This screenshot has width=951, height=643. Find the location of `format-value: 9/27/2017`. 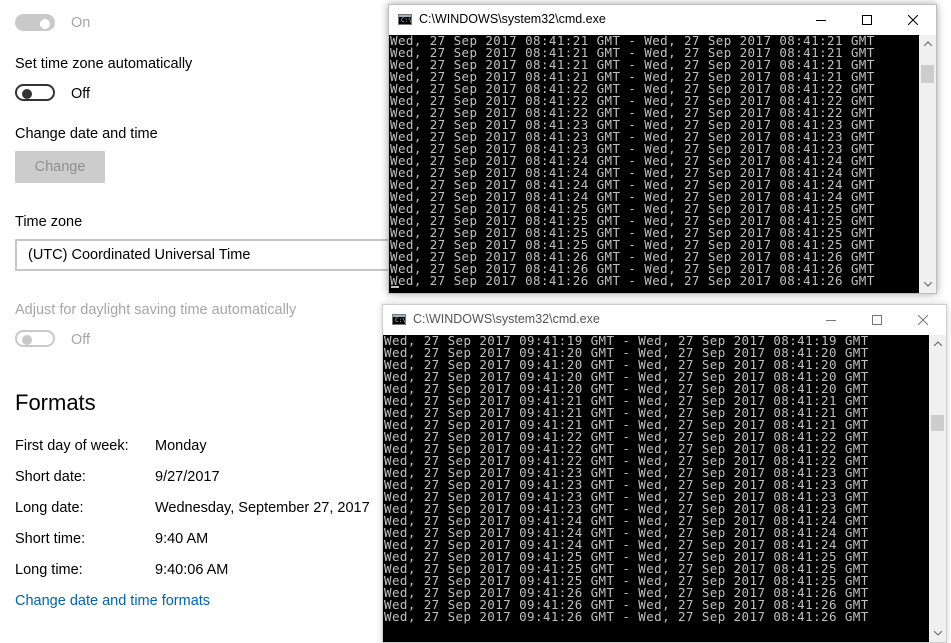

format-value: 9/27/2017 is located at coordinates (187, 477).